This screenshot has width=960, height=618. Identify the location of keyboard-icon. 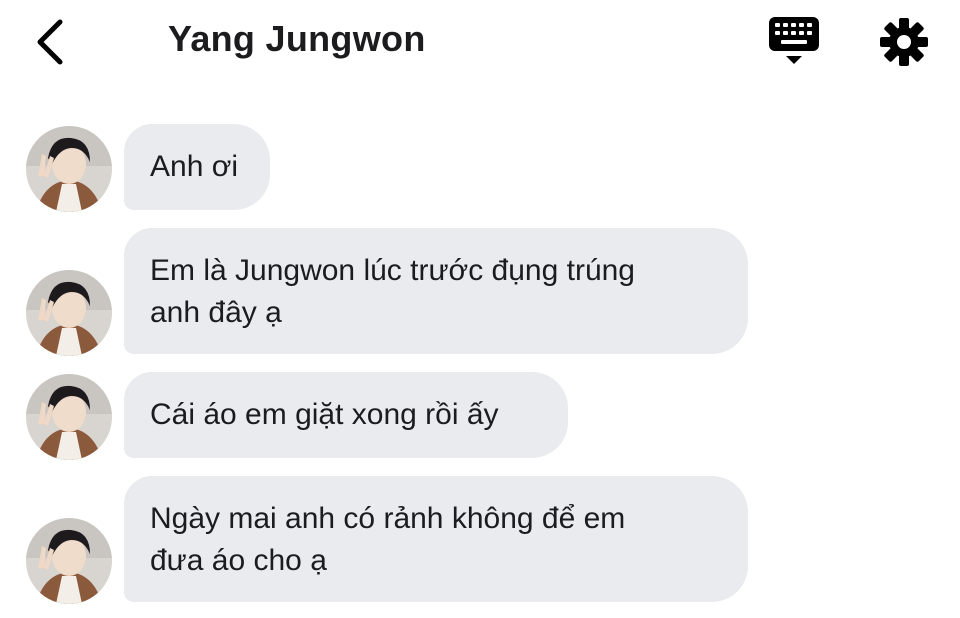
(794, 40).